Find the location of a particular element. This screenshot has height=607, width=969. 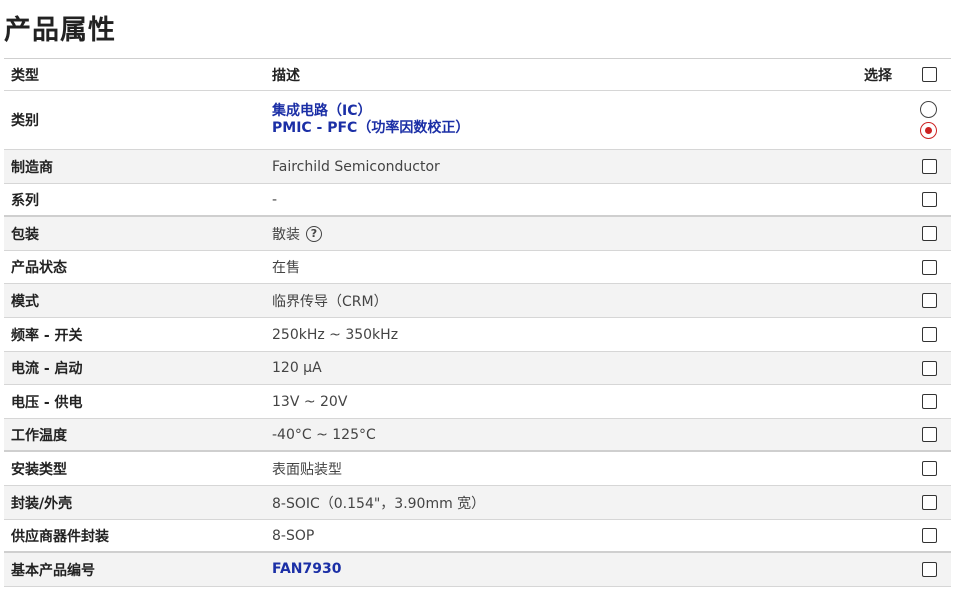

row-value-cell: Fairchild Semiconductor is located at coordinates (356, 166).